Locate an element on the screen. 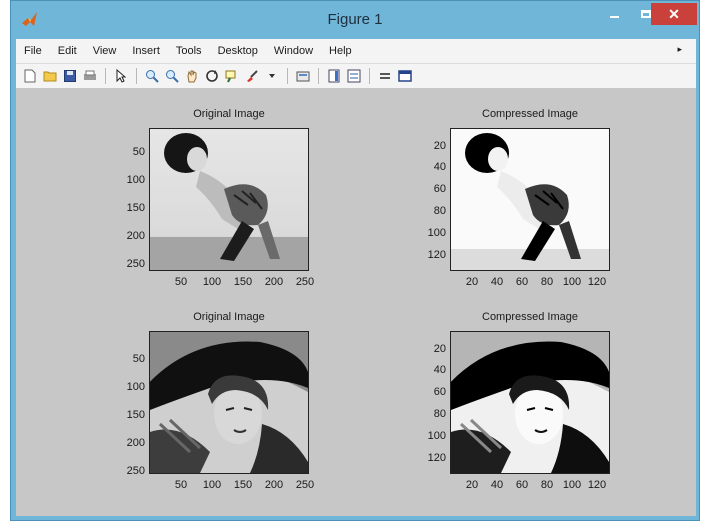  colorbar-icon is located at coordinates (334, 76).